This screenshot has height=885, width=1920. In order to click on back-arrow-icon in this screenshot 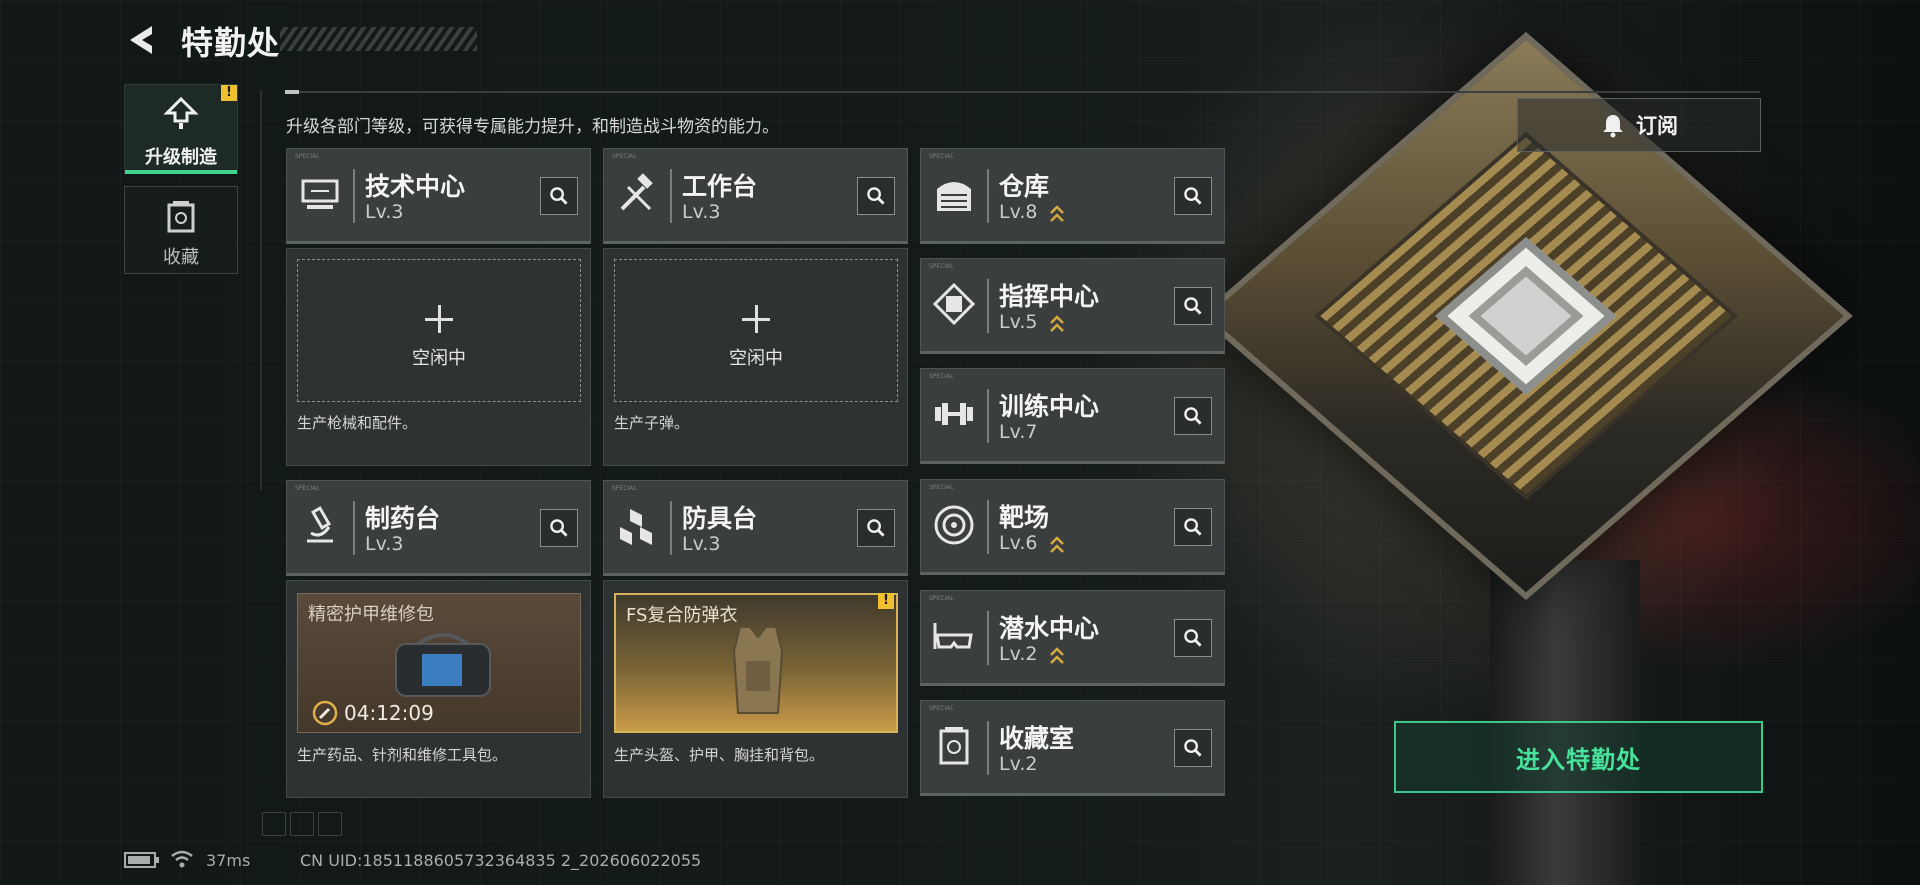, I will do `click(142, 40)`.